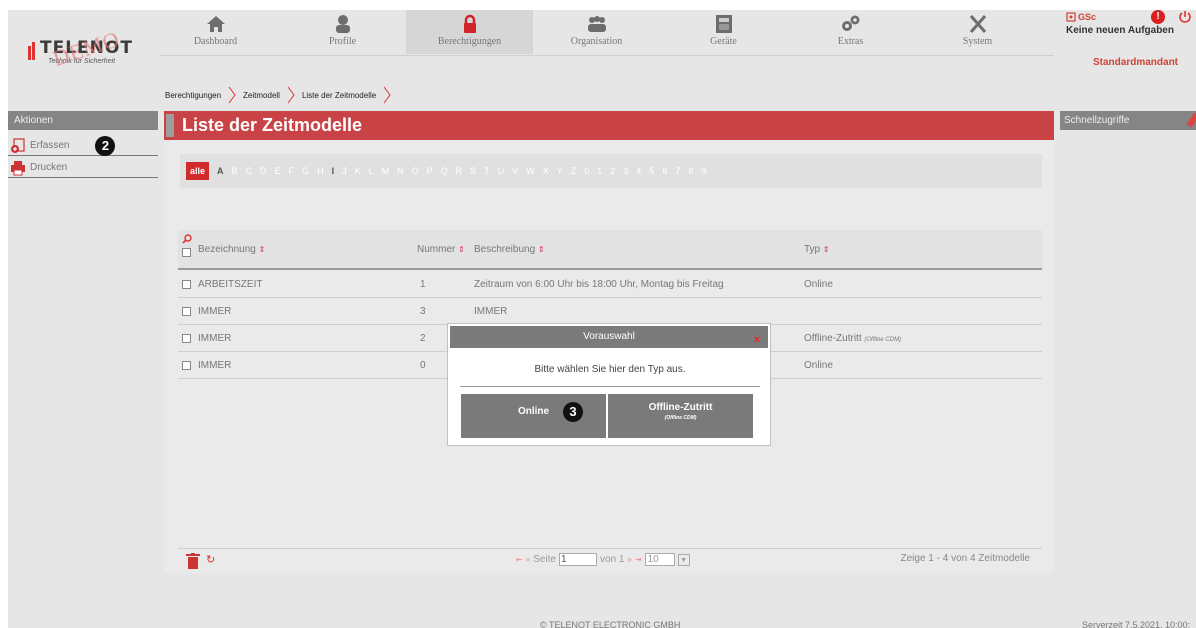 The height and width of the screenshot is (628, 1196). I want to click on select-all-checkbox, so click(186, 252).